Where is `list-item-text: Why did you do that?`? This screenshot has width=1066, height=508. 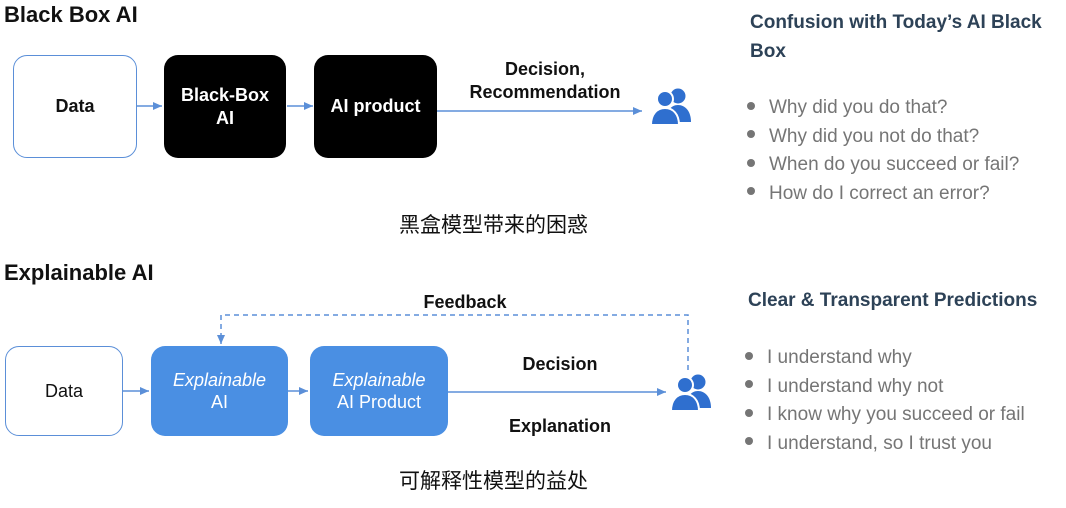
list-item-text: Why did you do that? is located at coordinates (858, 107).